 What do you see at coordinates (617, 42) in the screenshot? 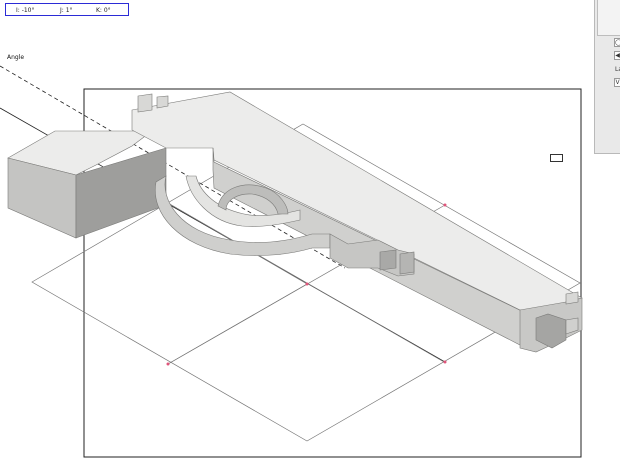
I see `panel-button-1: ◯` at bounding box center [617, 42].